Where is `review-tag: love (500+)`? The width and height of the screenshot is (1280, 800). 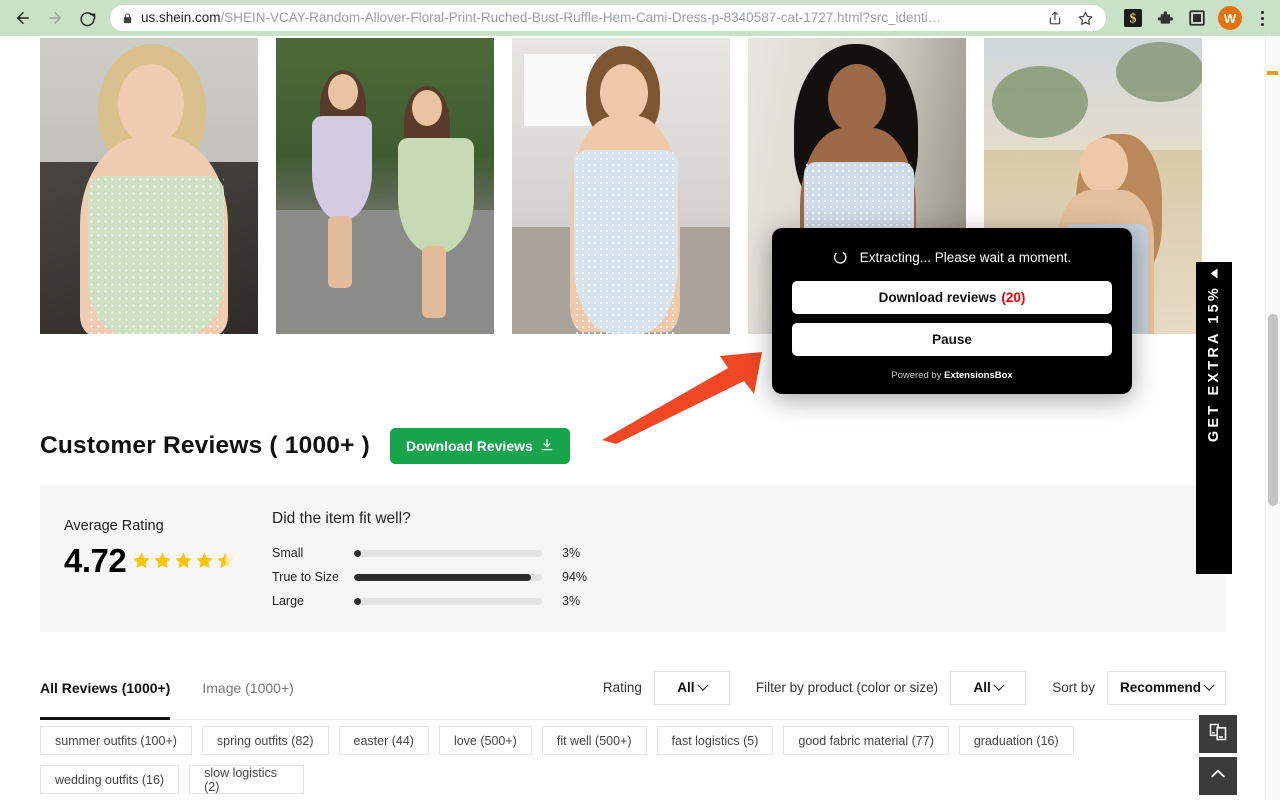 review-tag: love (500+) is located at coordinates (485, 740).